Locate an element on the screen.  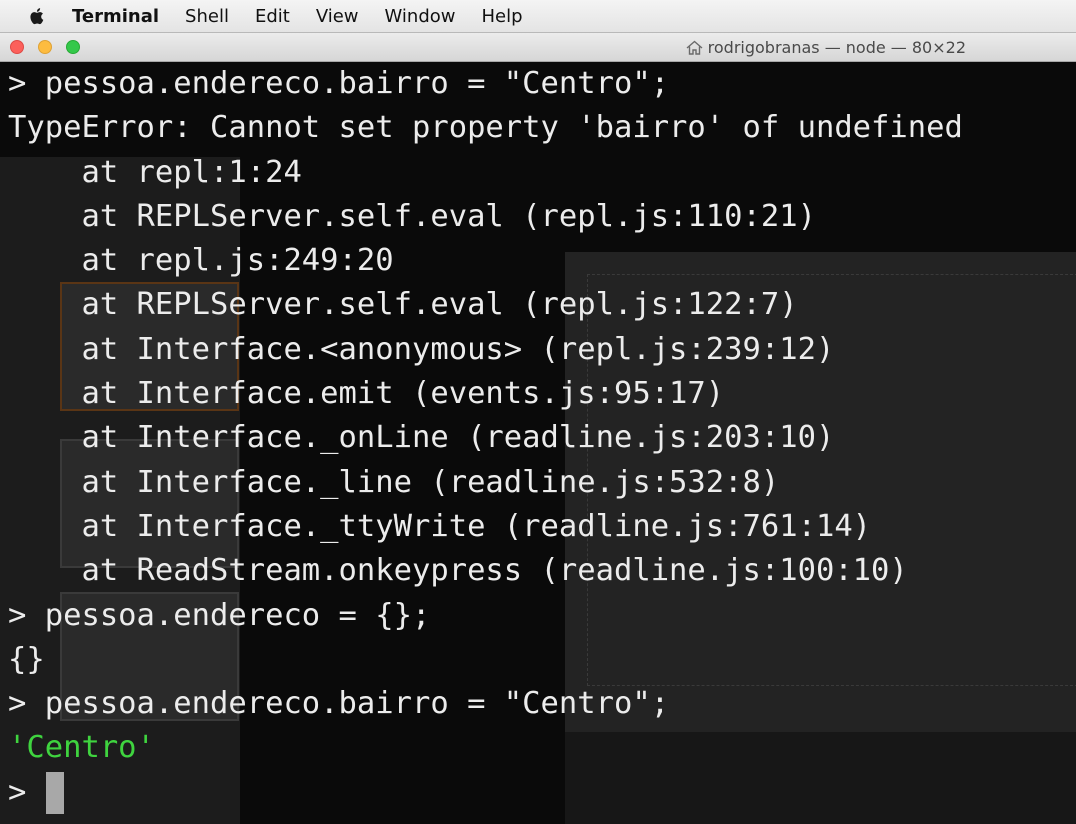
terminal-line: at Interface._line (readline.js:532:8) is located at coordinates (394, 482).